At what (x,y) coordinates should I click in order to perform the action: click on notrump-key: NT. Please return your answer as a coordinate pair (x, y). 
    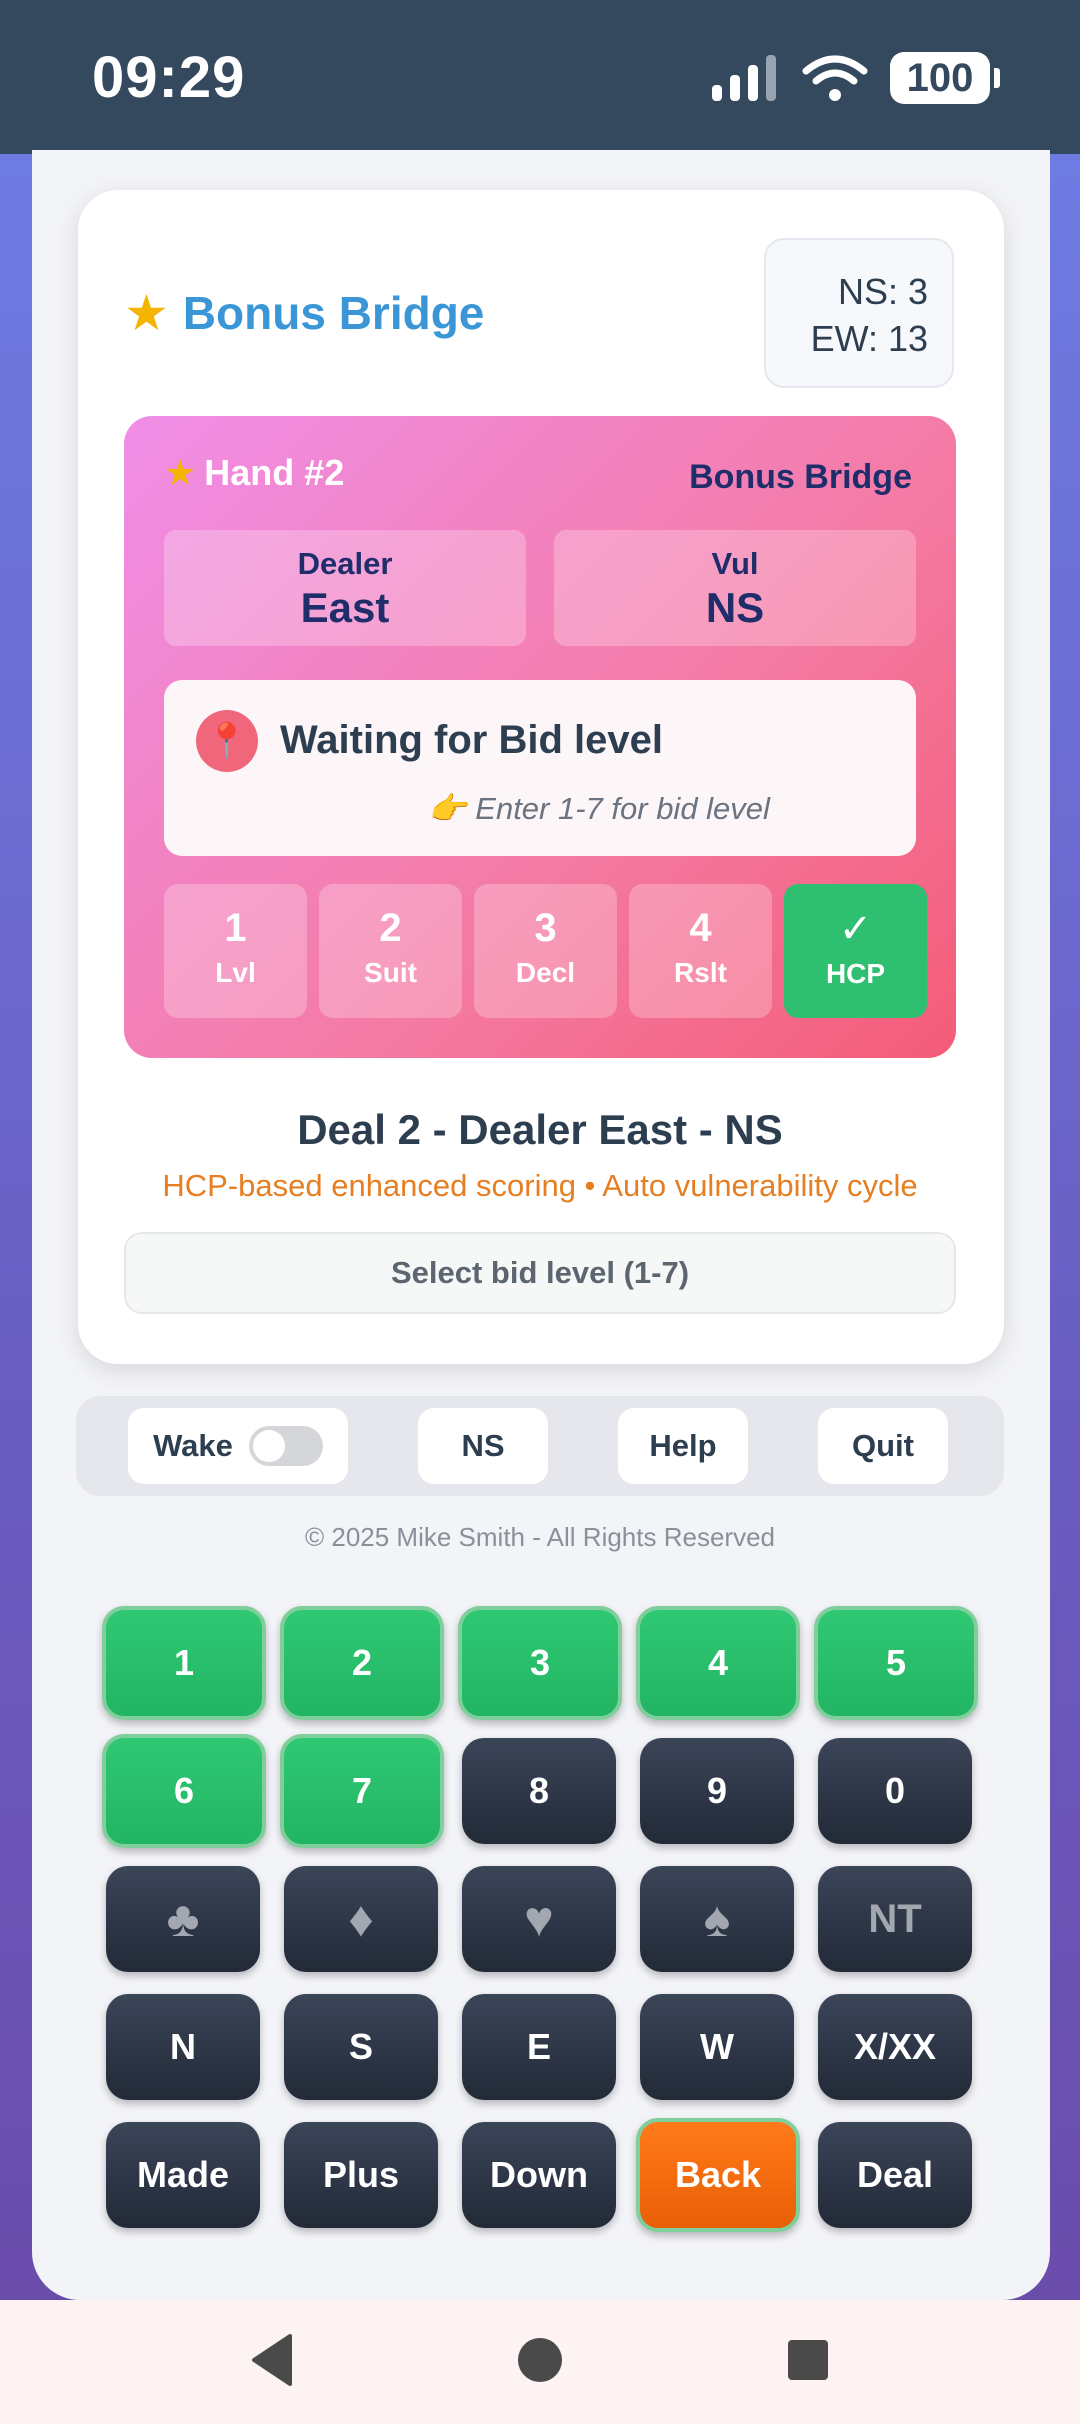
    Looking at the image, I should click on (895, 1919).